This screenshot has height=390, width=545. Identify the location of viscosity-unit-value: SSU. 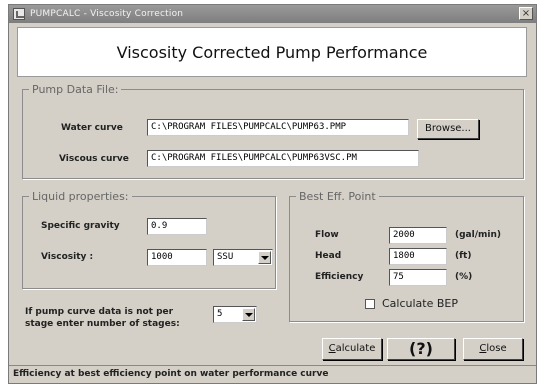
(225, 257).